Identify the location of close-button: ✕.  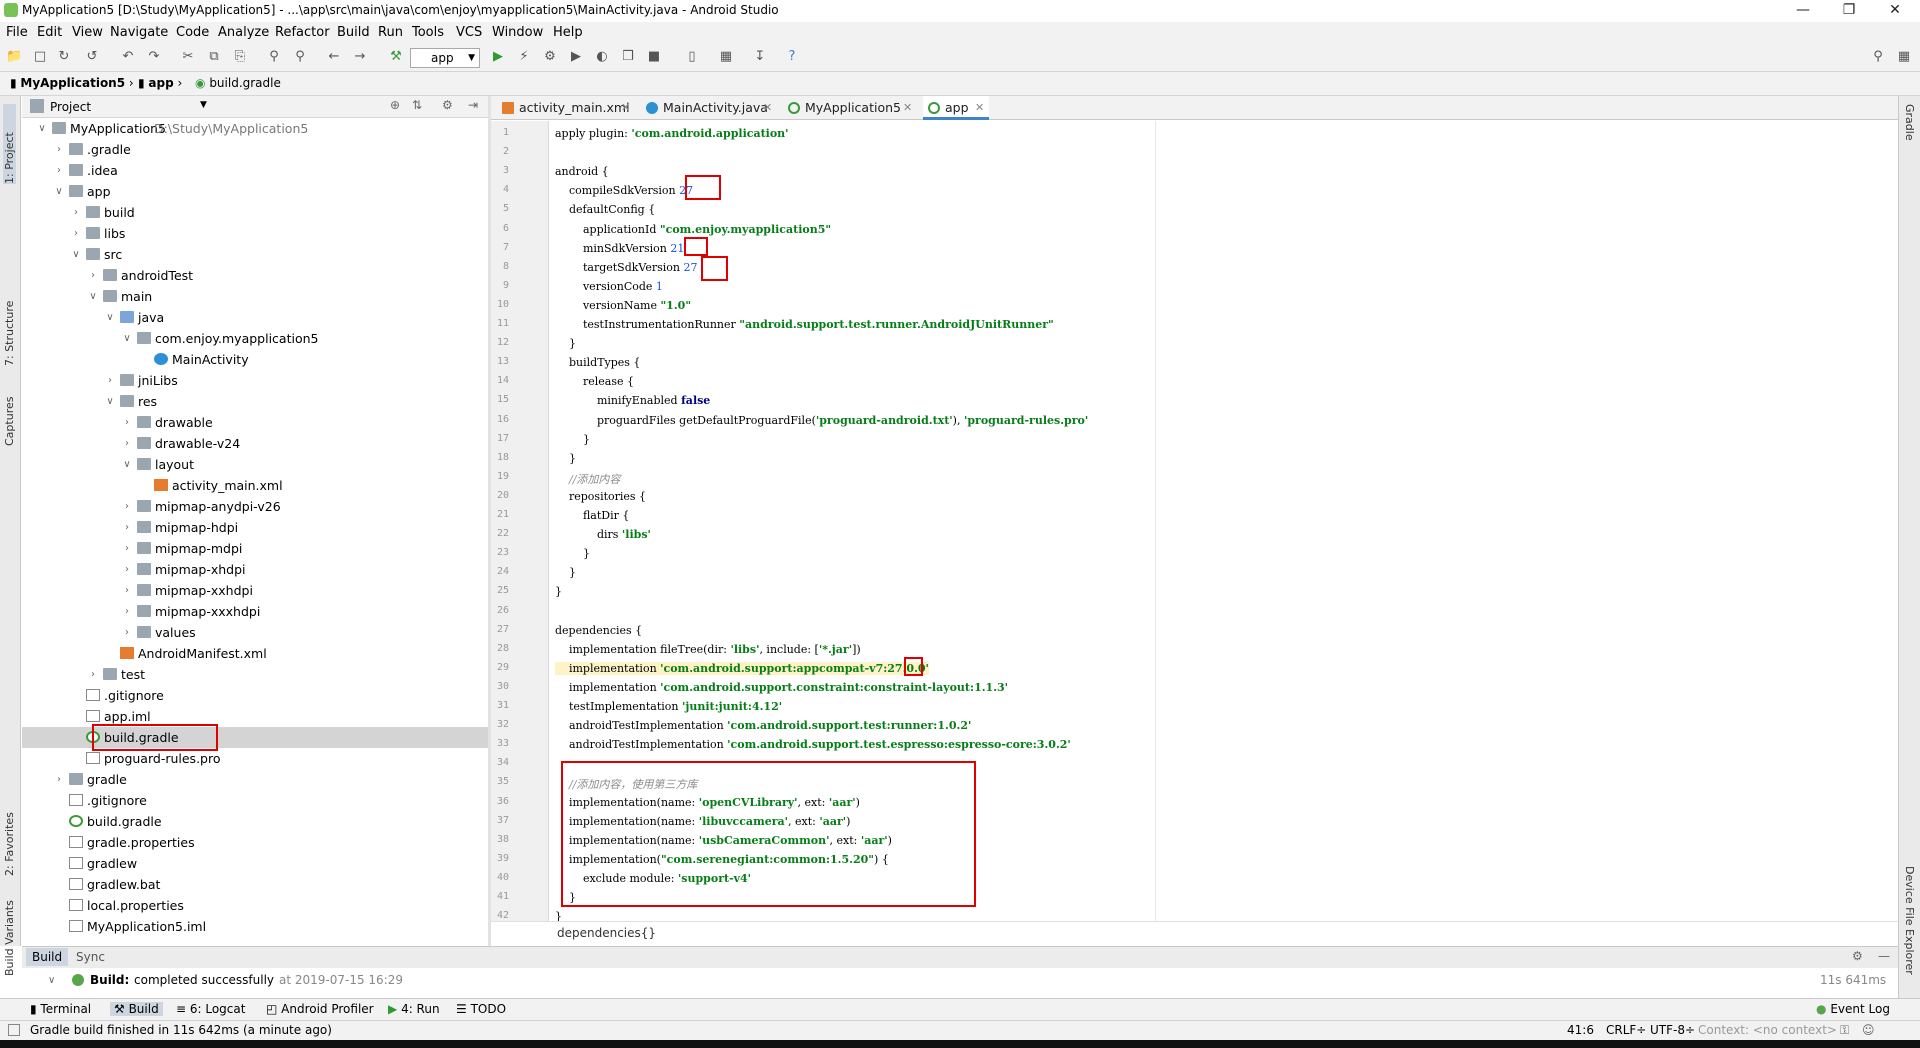
(1895, 11).